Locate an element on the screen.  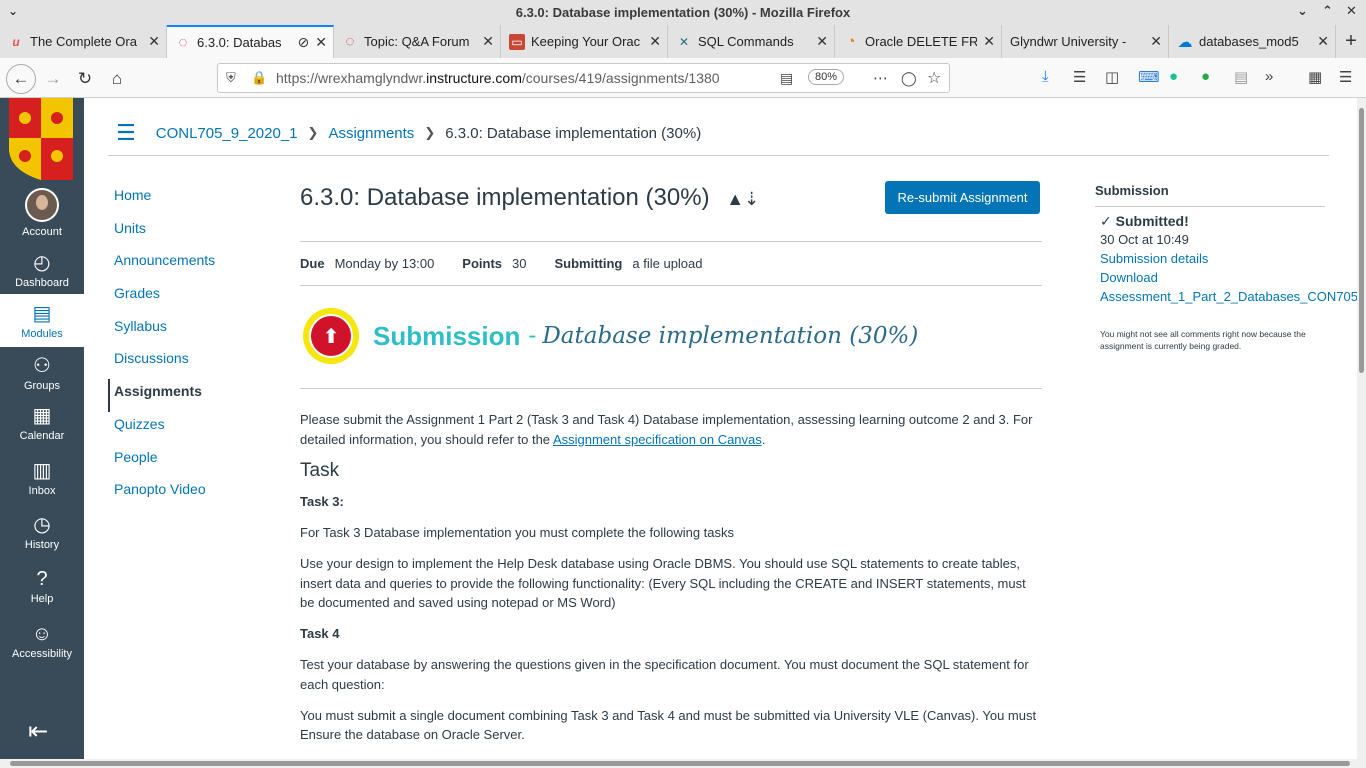
upload-badge-icon: ⬆ is located at coordinates (331, 336).